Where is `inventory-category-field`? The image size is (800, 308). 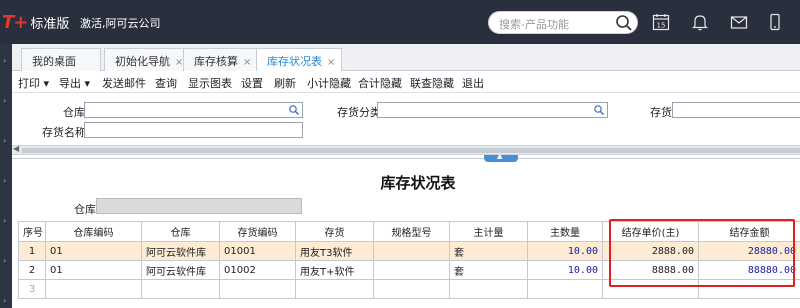 inventory-category-field is located at coordinates (492, 110).